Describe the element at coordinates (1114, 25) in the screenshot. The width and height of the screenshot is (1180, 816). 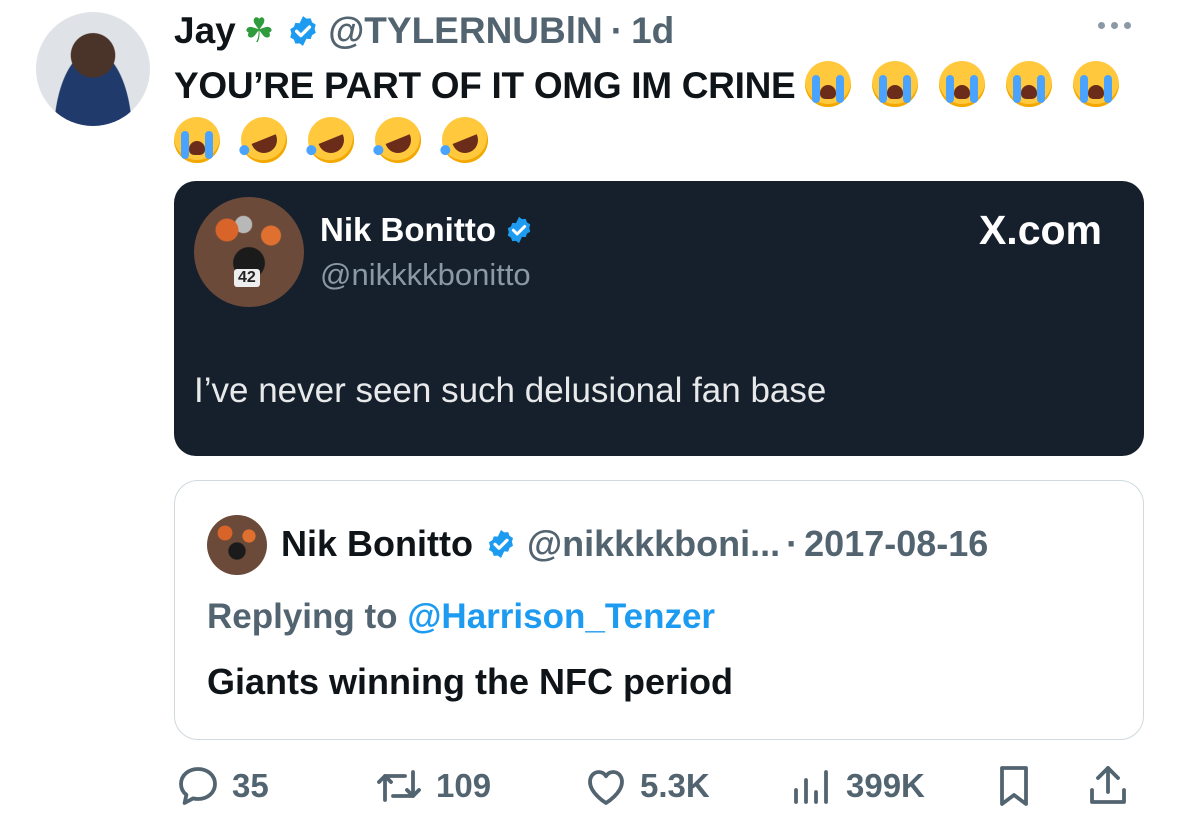
I see `more-options-icon` at that location.